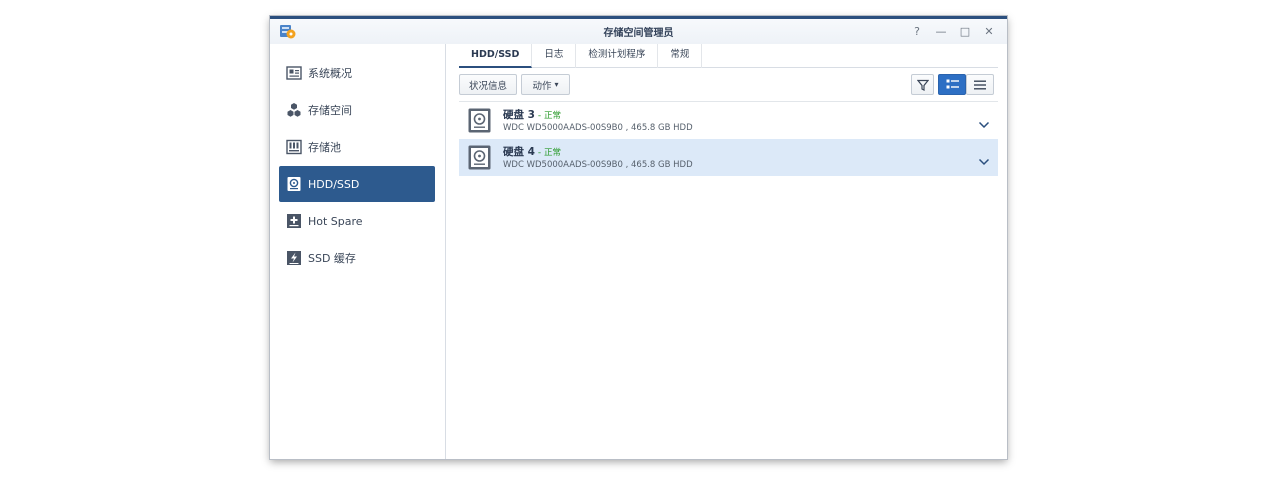  I want to click on minimize-button: —, so click(941, 31).